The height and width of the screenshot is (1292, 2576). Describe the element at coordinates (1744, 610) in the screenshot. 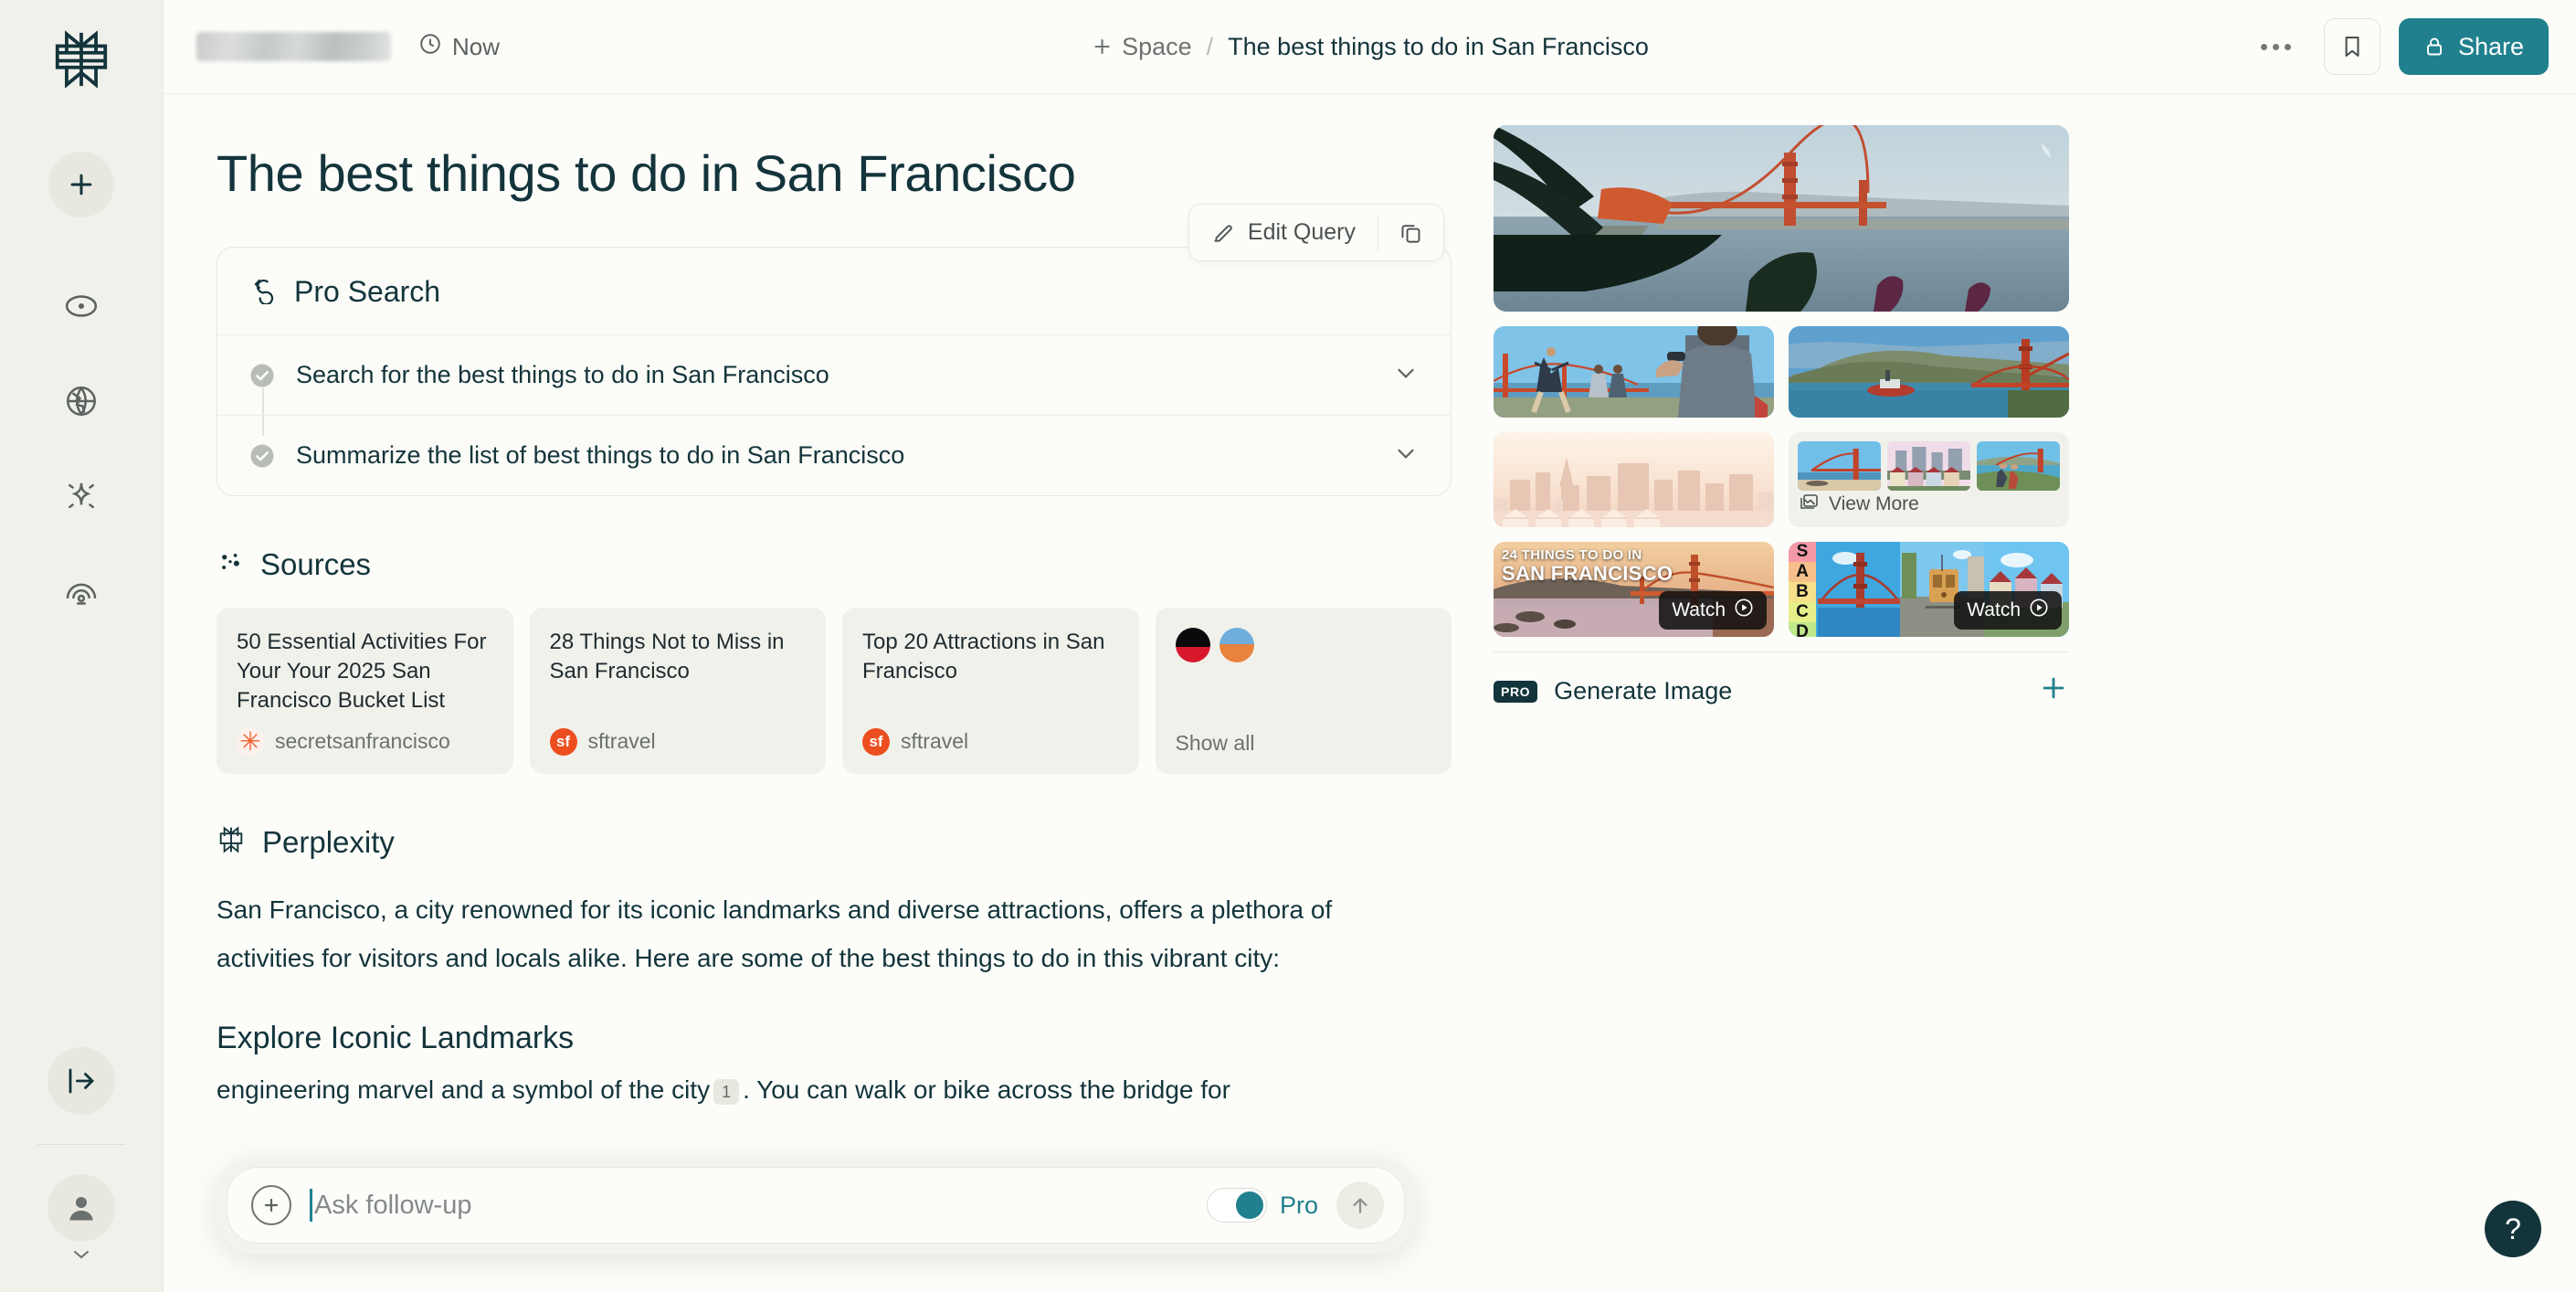

I see `play-circle-icon` at that location.